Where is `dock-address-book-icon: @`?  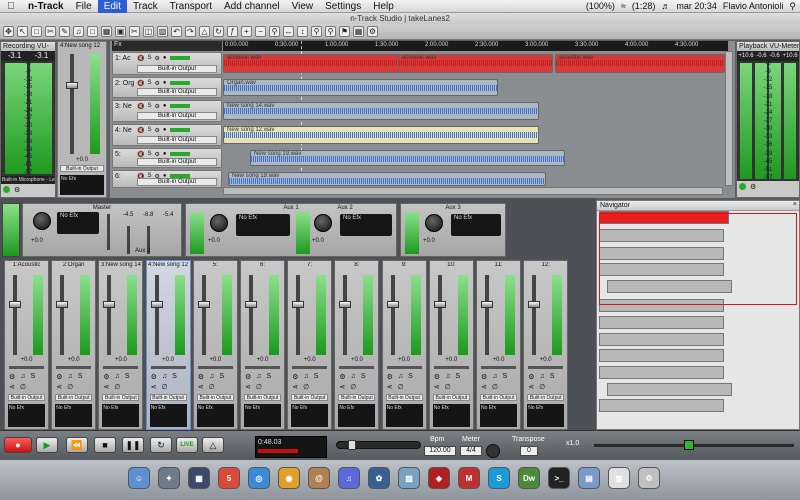
dock-address-book-icon: @ is located at coordinates (319, 478).